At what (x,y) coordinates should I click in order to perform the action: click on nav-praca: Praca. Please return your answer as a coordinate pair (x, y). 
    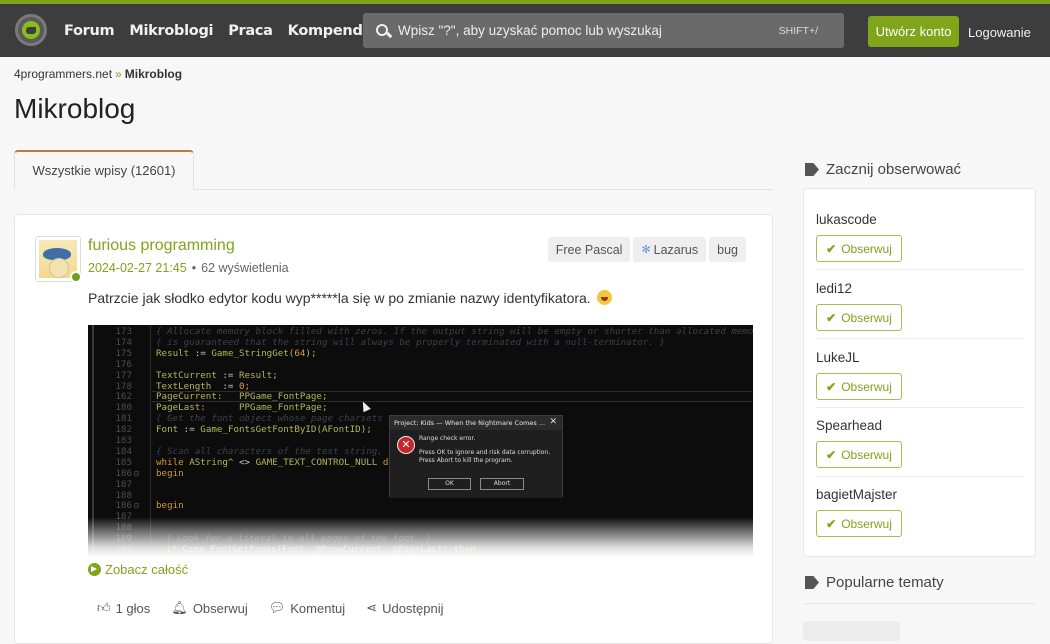
    Looking at the image, I should click on (250, 31).